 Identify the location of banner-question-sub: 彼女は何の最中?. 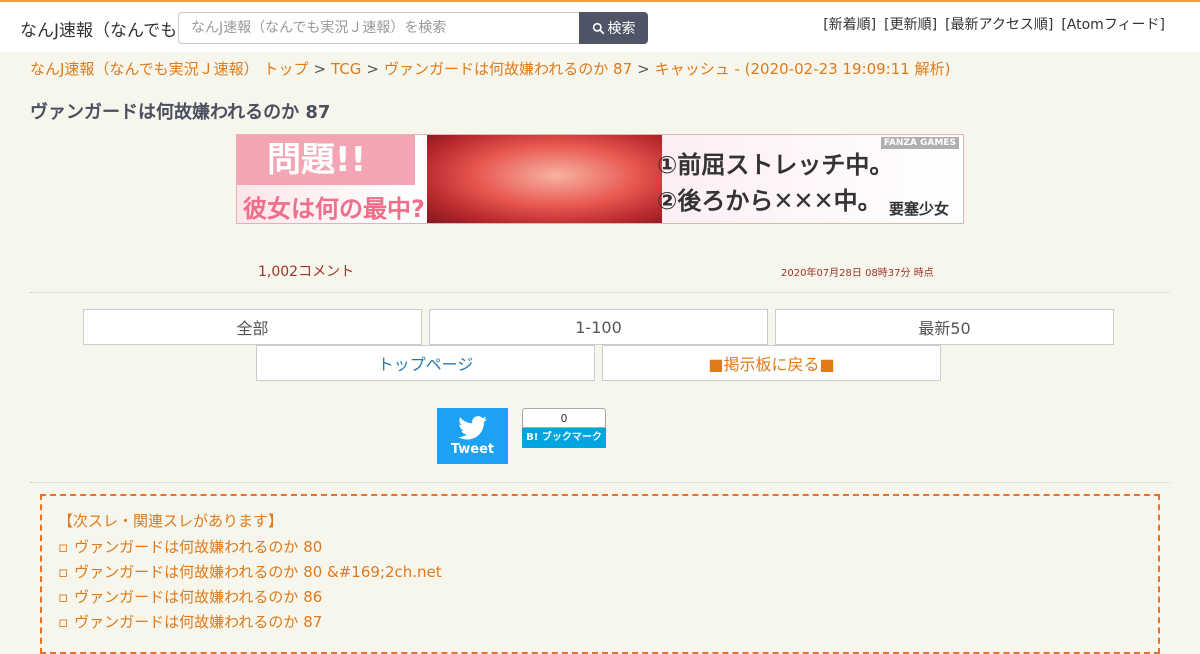
(334, 209).